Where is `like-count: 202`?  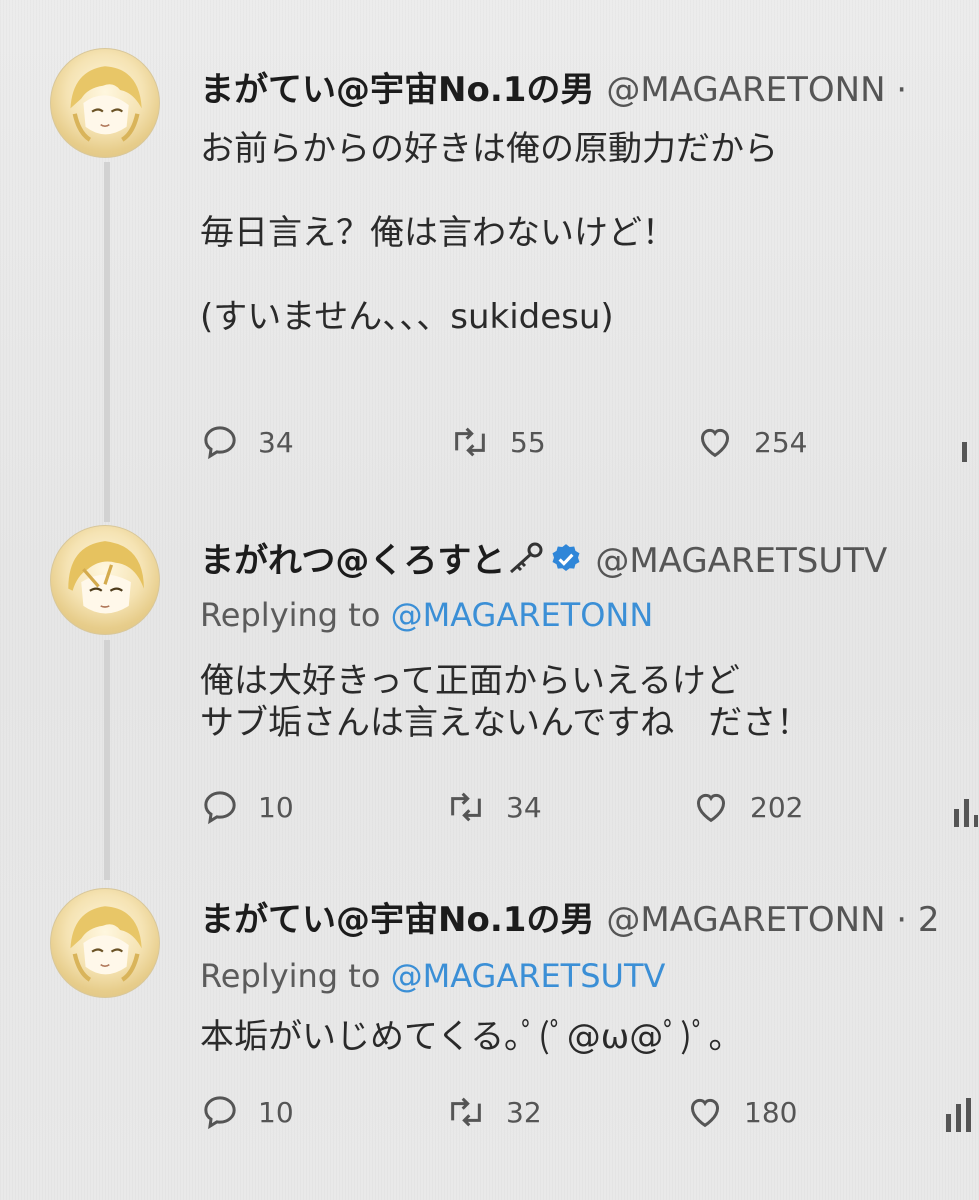 like-count: 202 is located at coordinates (777, 807).